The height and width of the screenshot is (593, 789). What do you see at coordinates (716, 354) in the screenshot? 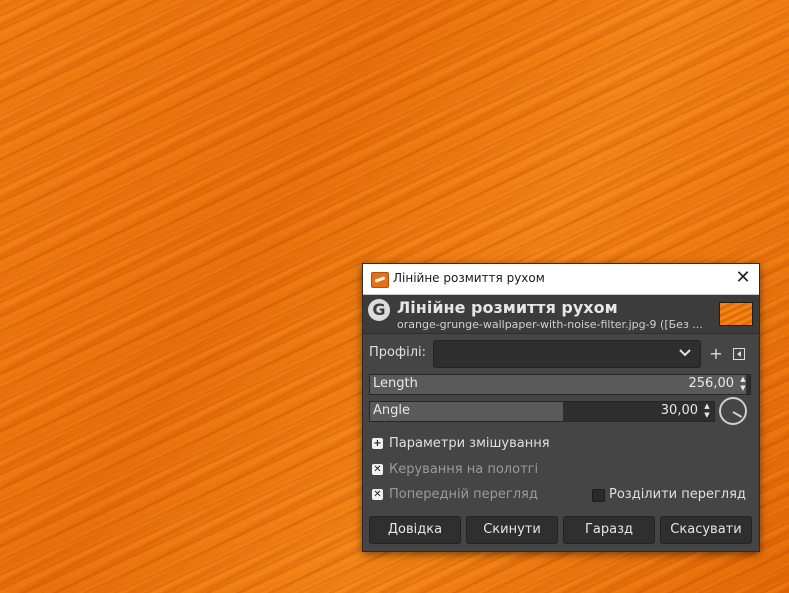
I see `add-profile-icon: +` at bounding box center [716, 354].